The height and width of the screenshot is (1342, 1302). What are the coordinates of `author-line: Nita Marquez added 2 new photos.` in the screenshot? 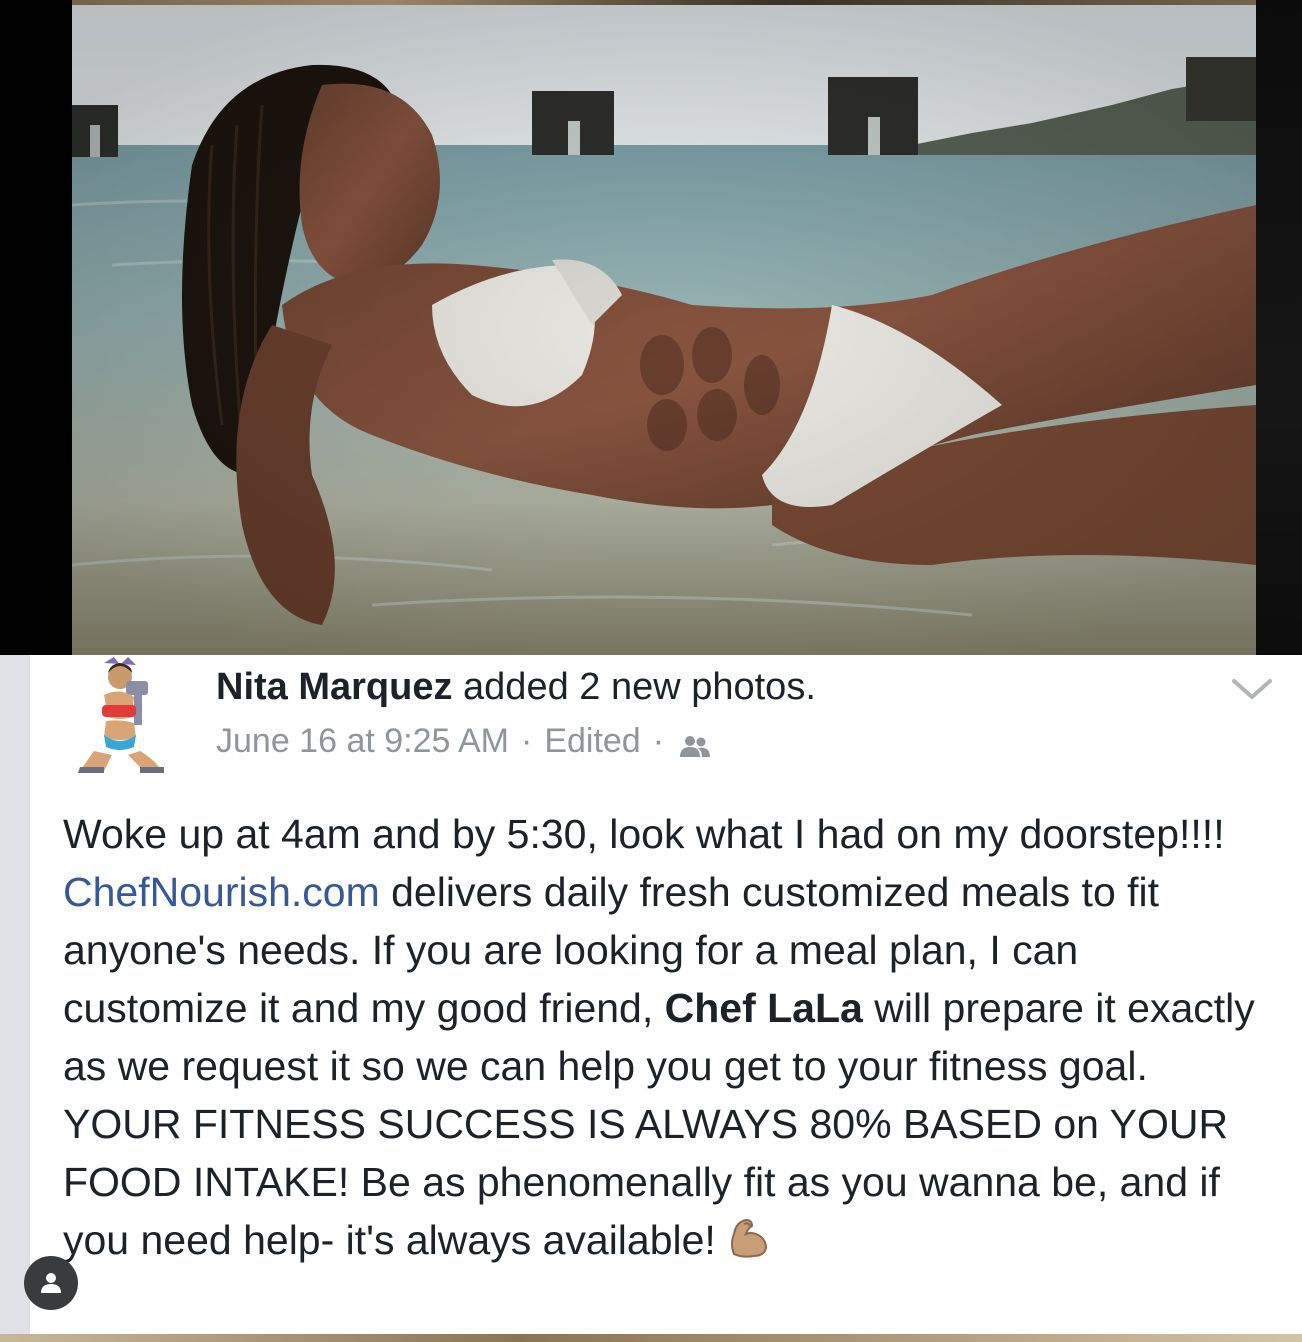 It's located at (716, 687).